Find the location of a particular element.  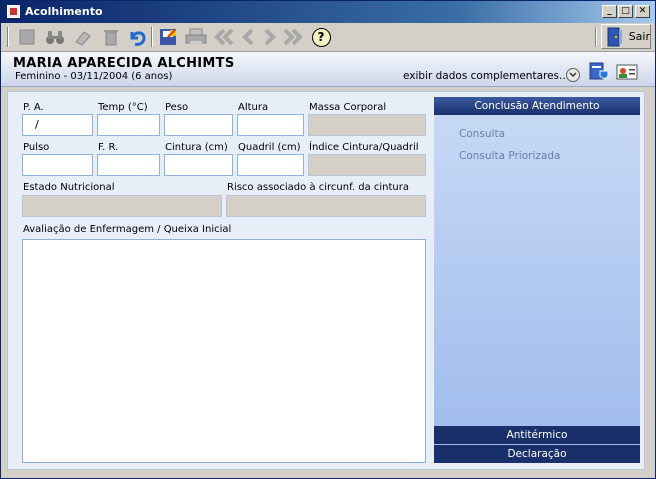

trash-icon is located at coordinates (111, 38).